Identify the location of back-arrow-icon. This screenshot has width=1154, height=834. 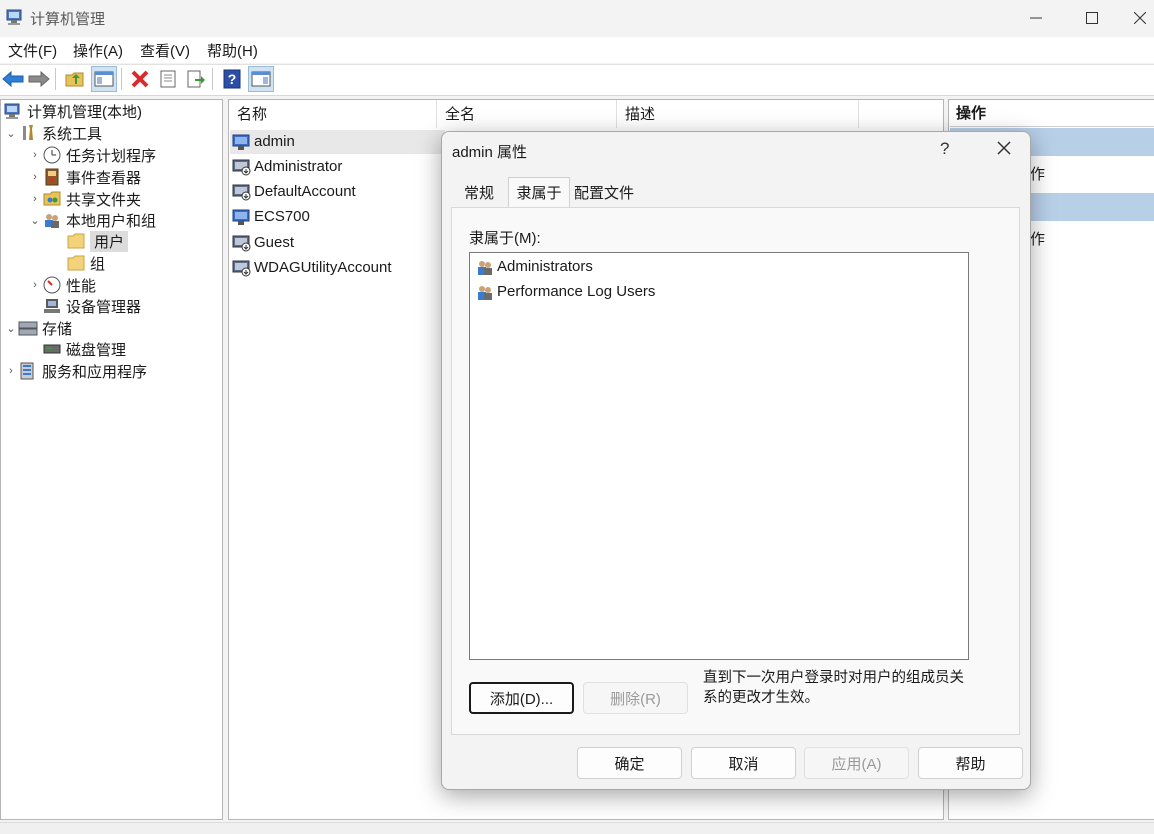
(13, 79).